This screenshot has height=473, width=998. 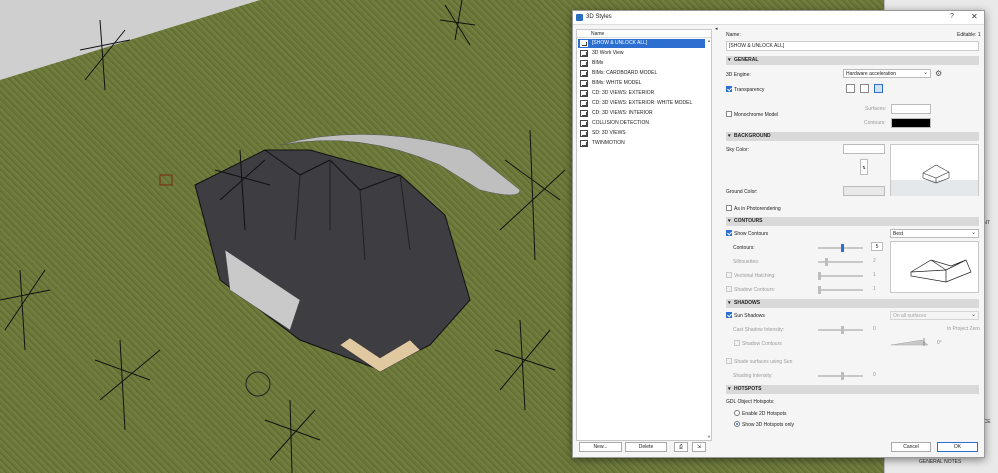 I want to click on list-scrollbar: ▲ ▼, so click(x=709, y=239).